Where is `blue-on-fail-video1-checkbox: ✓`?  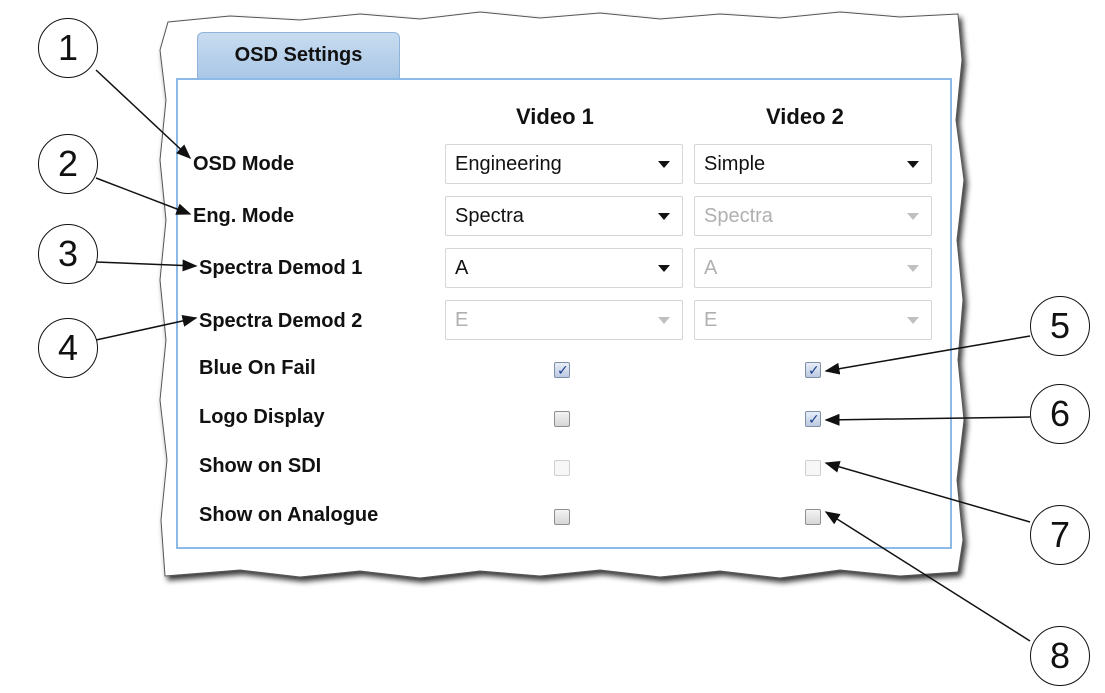 blue-on-fail-video1-checkbox: ✓ is located at coordinates (562, 370).